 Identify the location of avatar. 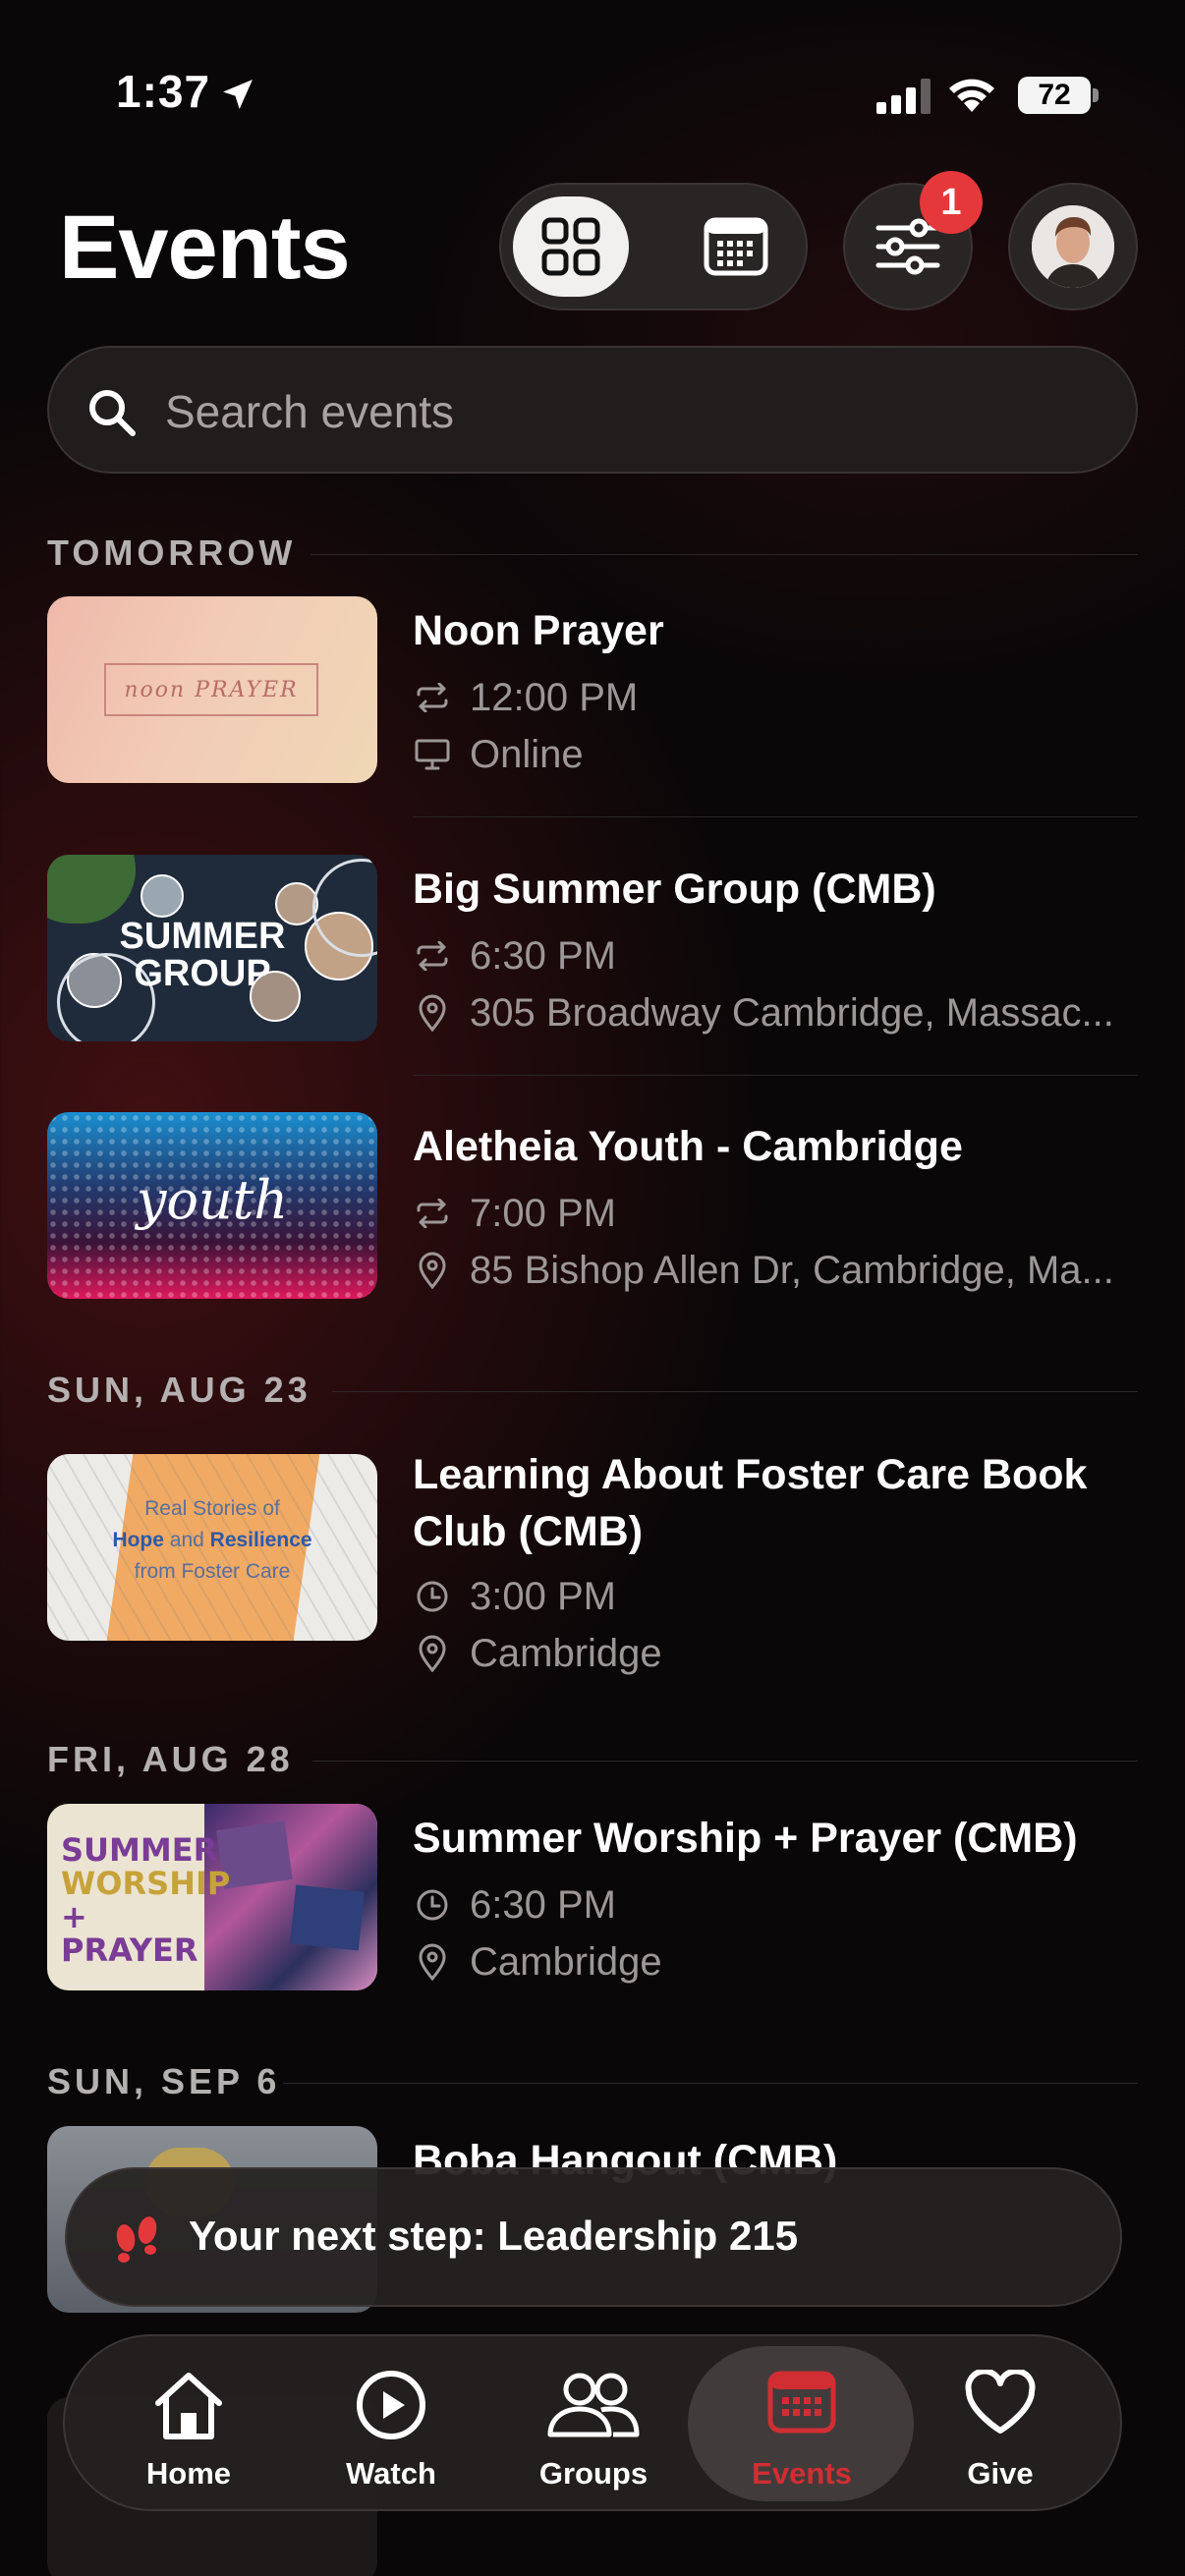
(1073, 246).